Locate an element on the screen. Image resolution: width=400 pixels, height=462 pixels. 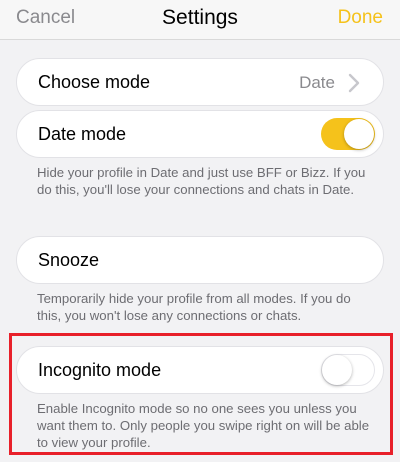
choose-mode-label: Choose mode is located at coordinates (94, 82).